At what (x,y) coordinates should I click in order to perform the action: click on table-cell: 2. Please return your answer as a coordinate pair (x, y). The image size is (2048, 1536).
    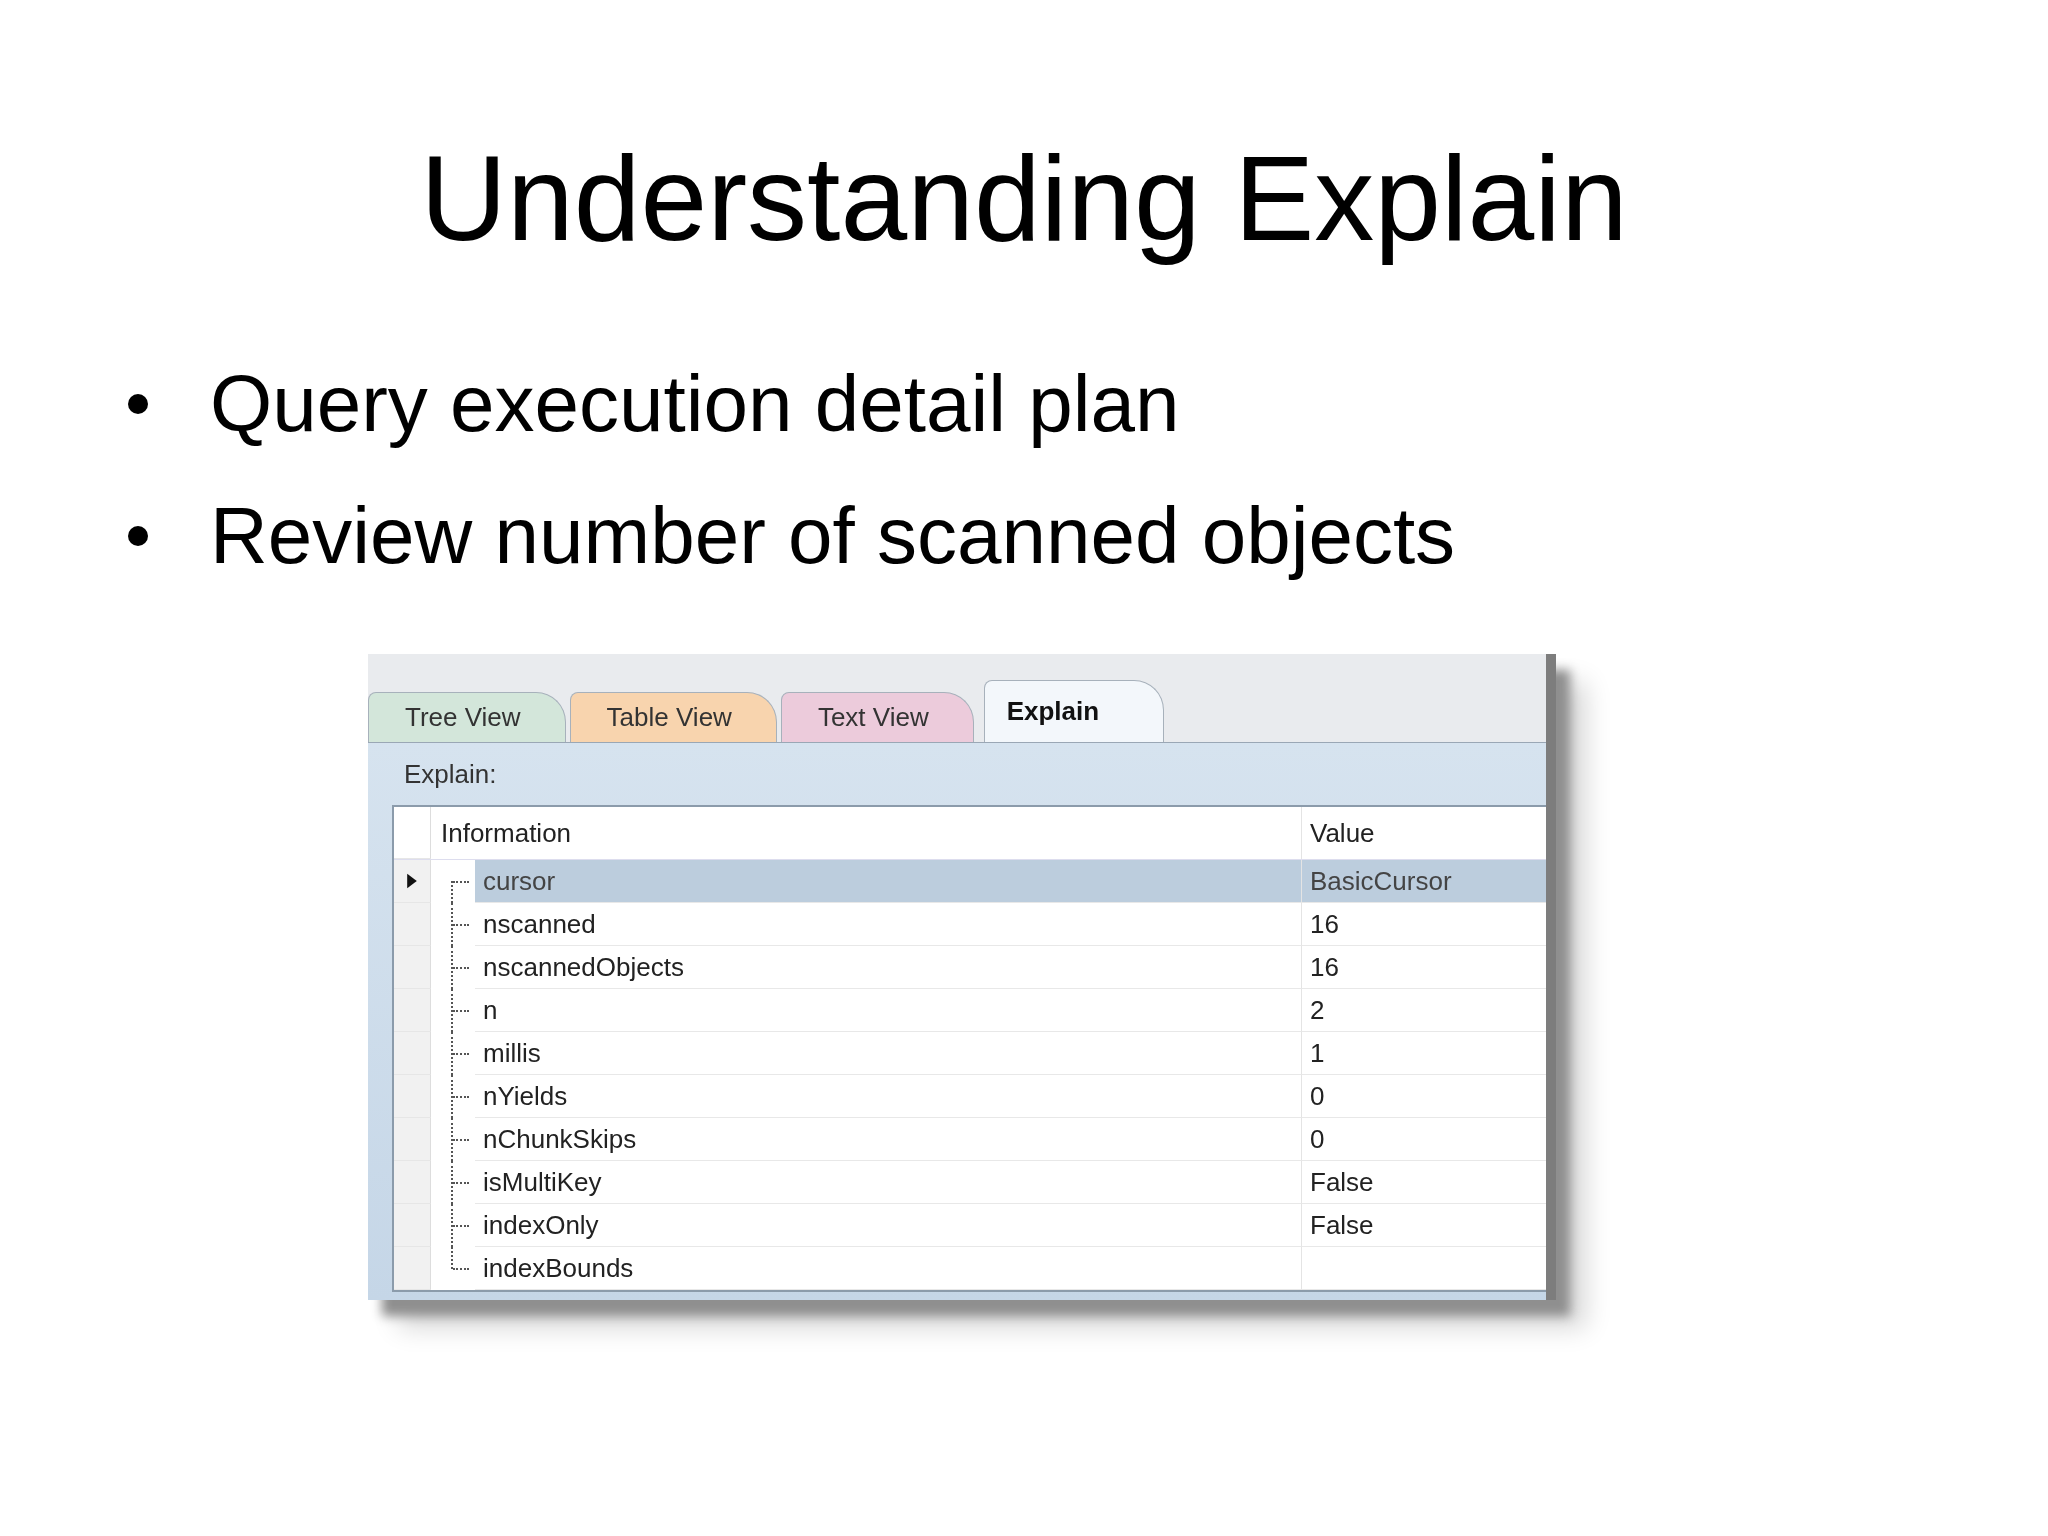
    Looking at the image, I should click on (1424, 1010).